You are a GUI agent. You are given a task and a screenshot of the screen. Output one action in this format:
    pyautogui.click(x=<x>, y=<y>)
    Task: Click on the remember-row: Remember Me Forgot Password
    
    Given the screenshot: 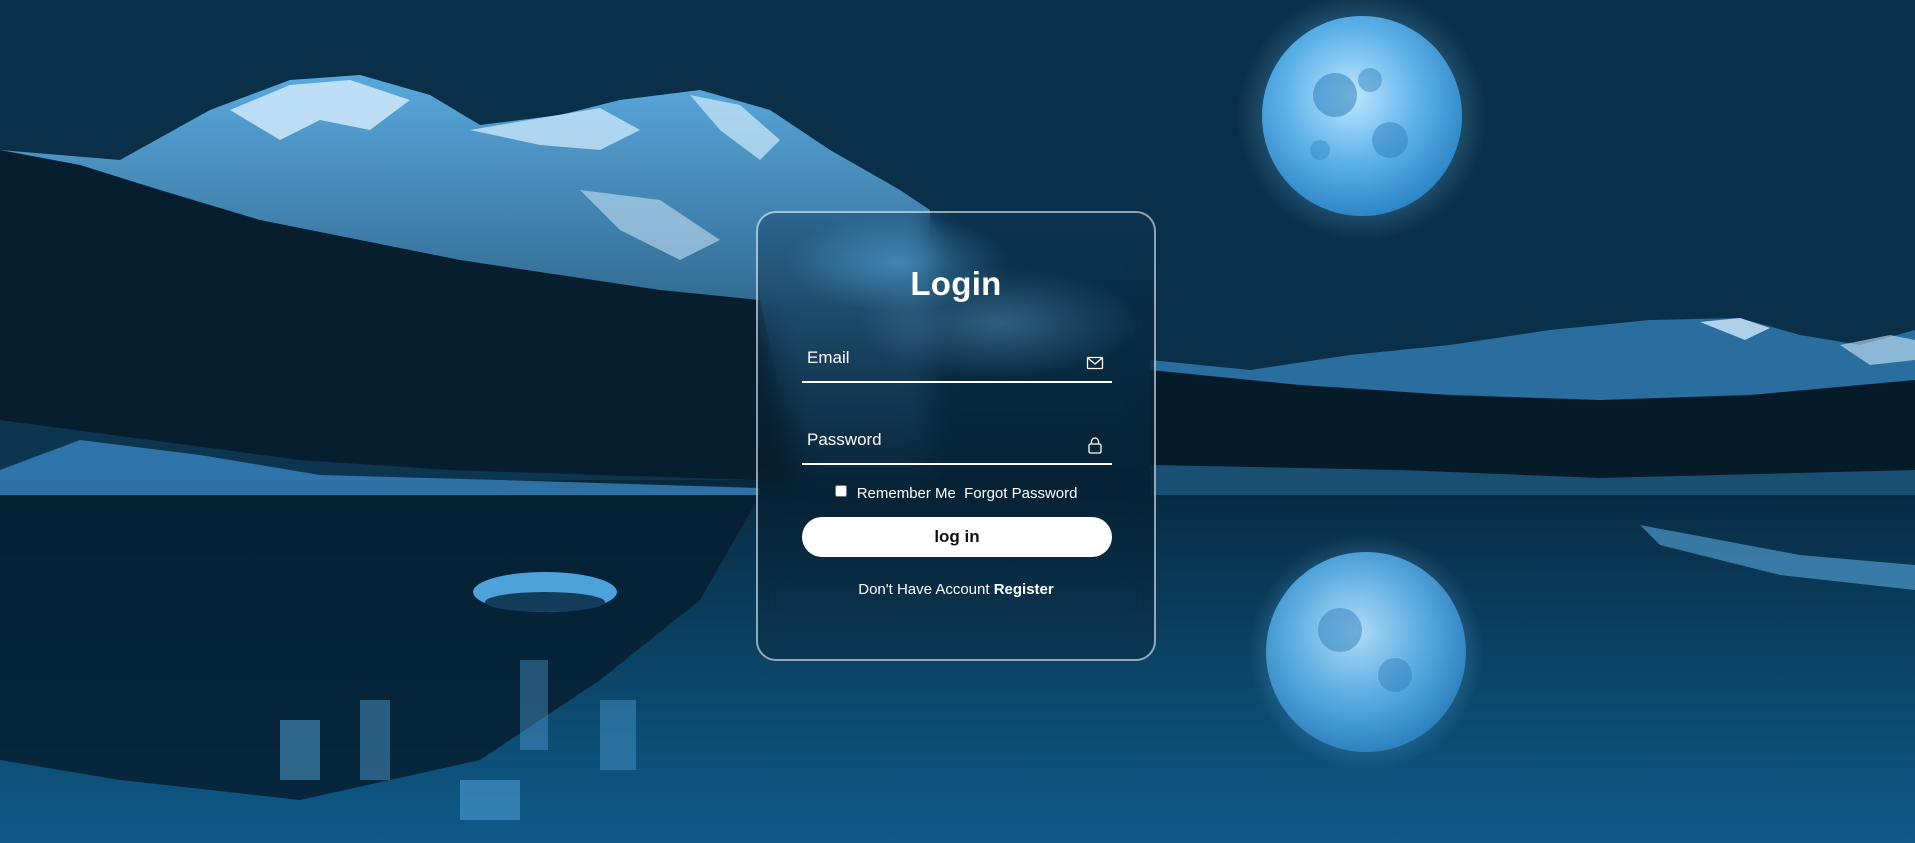 What is the action you would take?
    pyautogui.click(x=956, y=493)
    